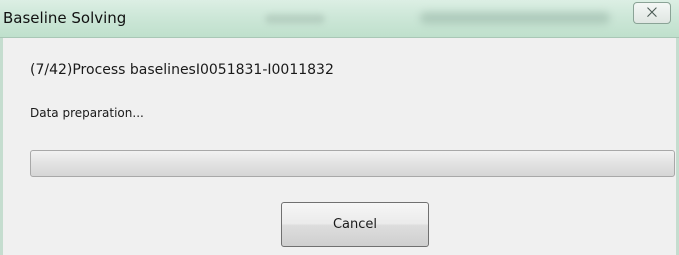 Image resolution: width=679 pixels, height=255 pixels. I want to click on close-button: ⨉, so click(652, 13).